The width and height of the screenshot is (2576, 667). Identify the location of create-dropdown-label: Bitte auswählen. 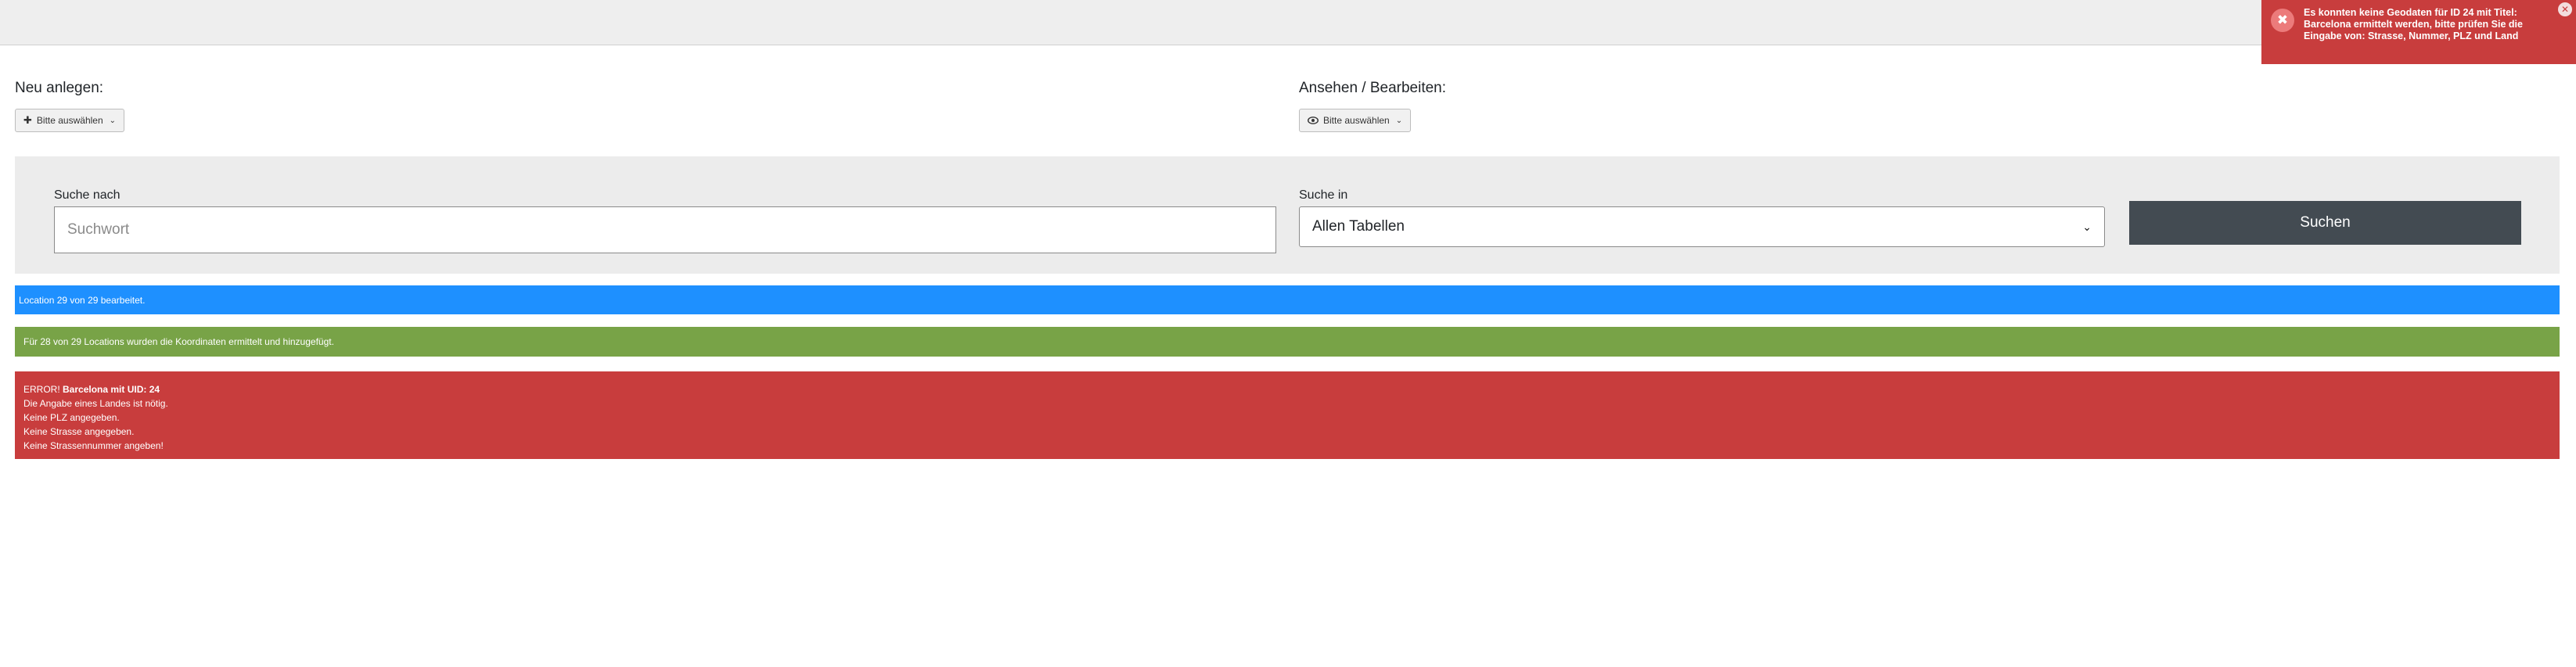
(69, 121).